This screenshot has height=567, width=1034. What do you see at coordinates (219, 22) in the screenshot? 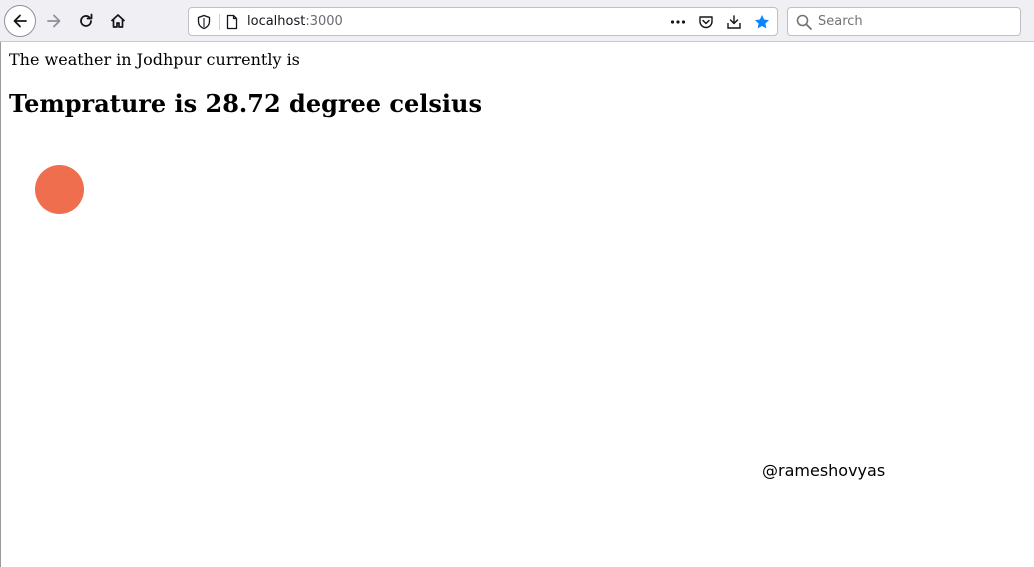
I see `url-separator` at bounding box center [219, 22].